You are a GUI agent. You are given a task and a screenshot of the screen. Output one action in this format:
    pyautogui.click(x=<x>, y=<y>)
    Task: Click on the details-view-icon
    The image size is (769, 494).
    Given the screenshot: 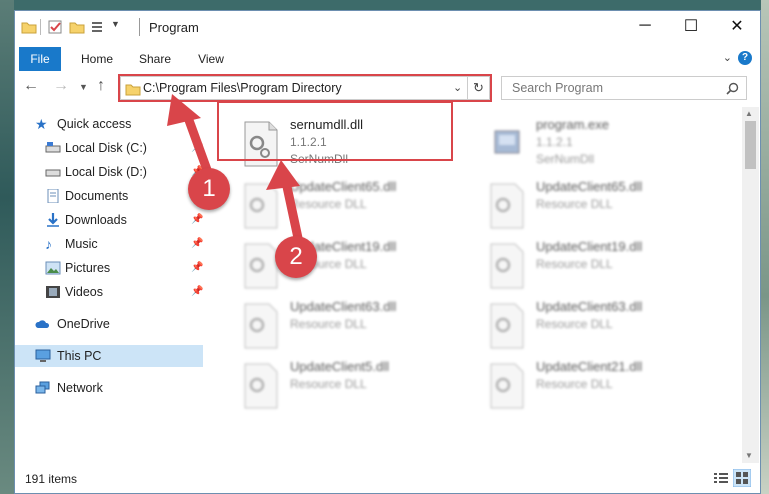 What is the action you would take?
    pyautogui.click(x=721, y=478)
    